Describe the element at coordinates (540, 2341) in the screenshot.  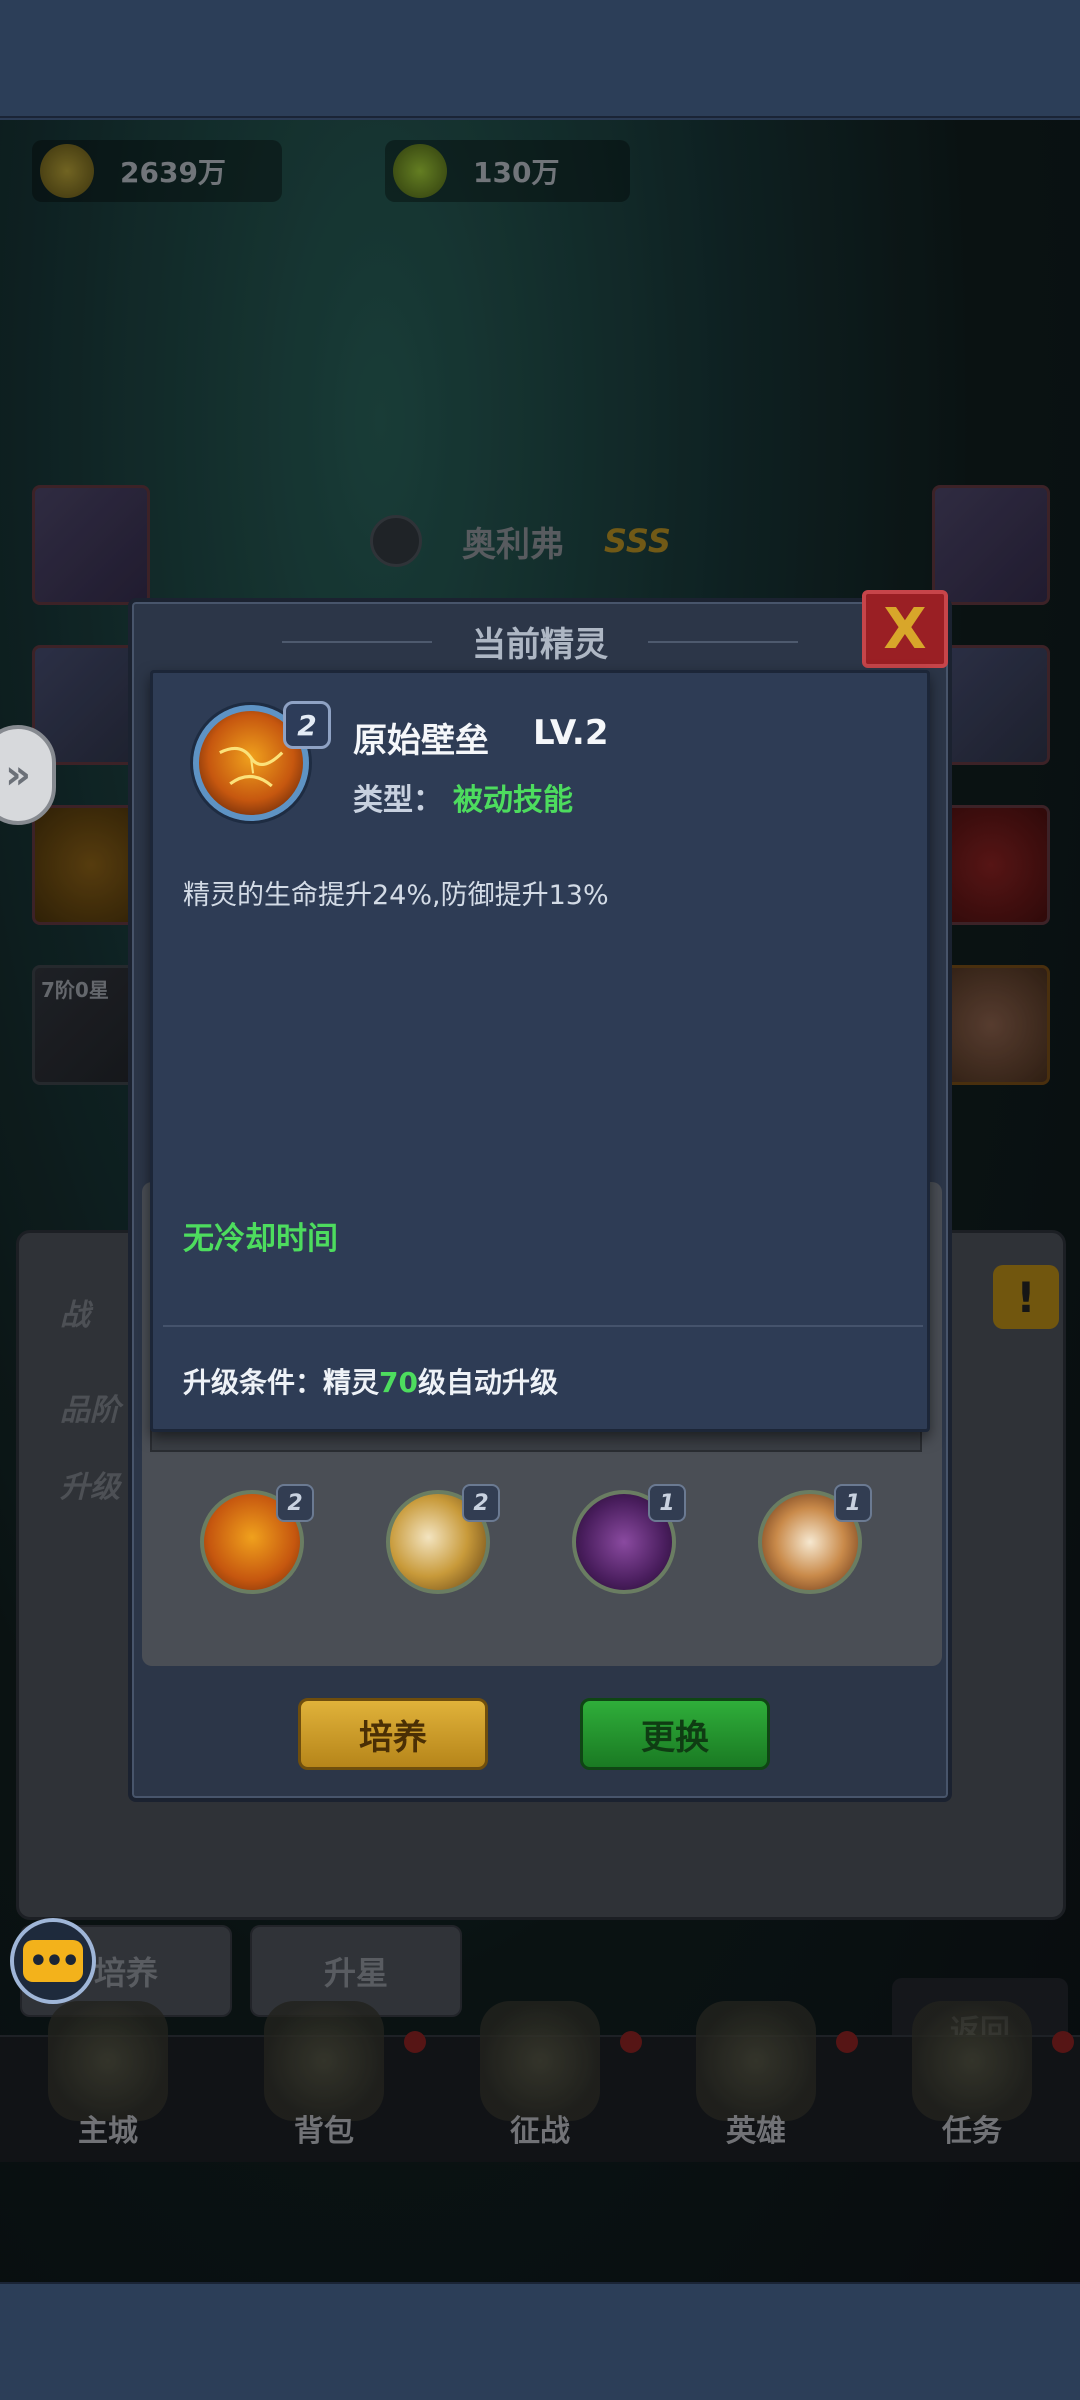
I see `system-nav-bar` at that location.